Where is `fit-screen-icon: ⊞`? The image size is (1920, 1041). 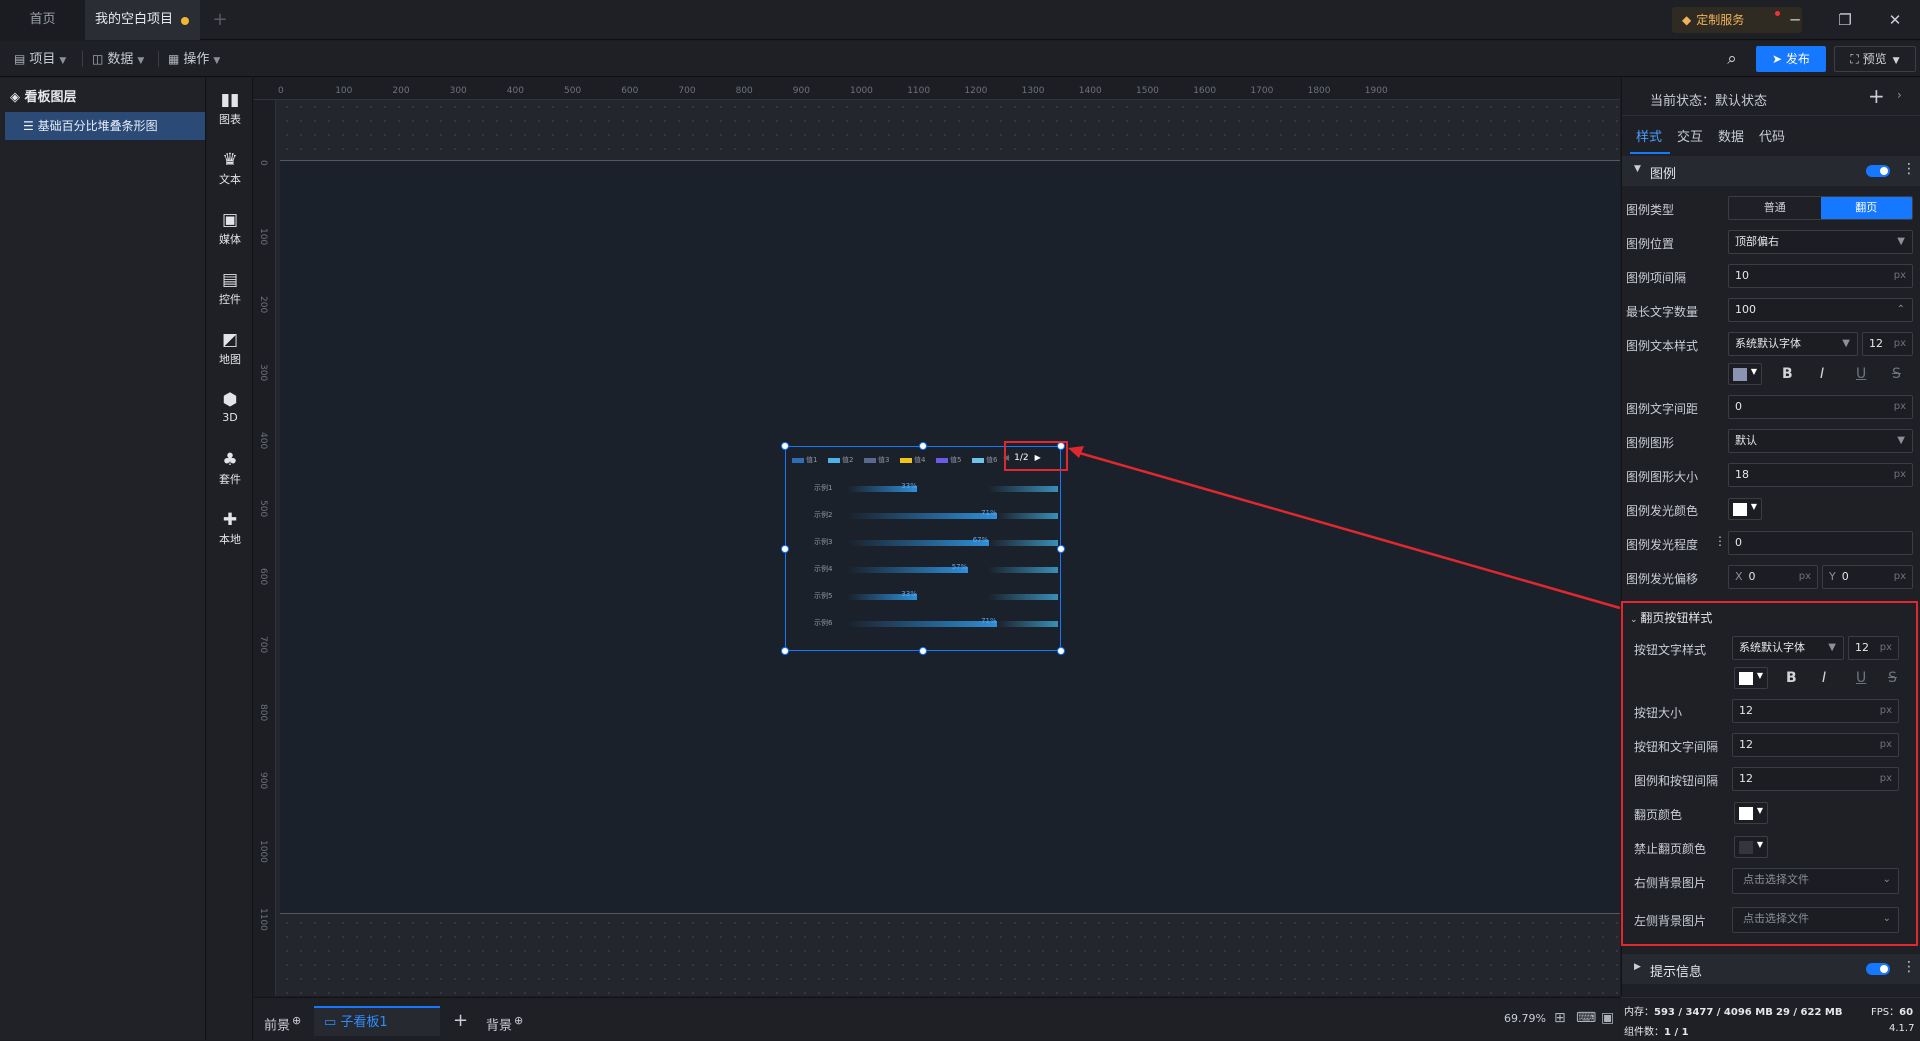
fit-screen-icon: ⊞ is located at coordinates (1560, 1018).